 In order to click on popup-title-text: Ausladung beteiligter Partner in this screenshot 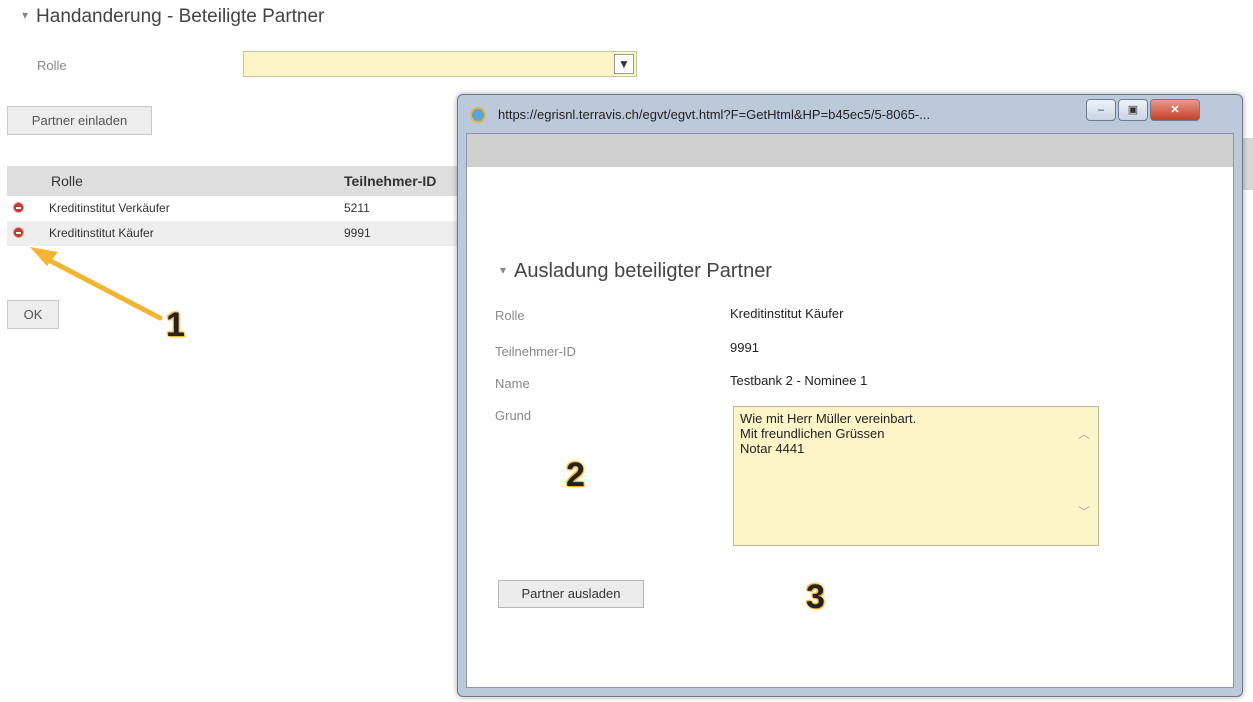, I will do `click(643, 271)`.